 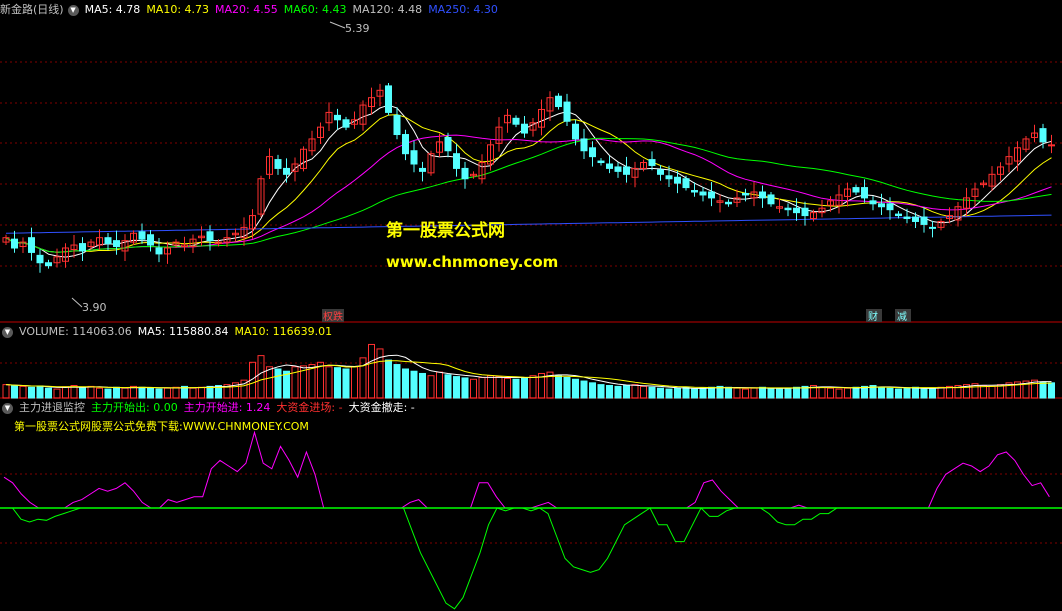 I want to click on dropdown-icon: ▼, so click(x=73, y=10).